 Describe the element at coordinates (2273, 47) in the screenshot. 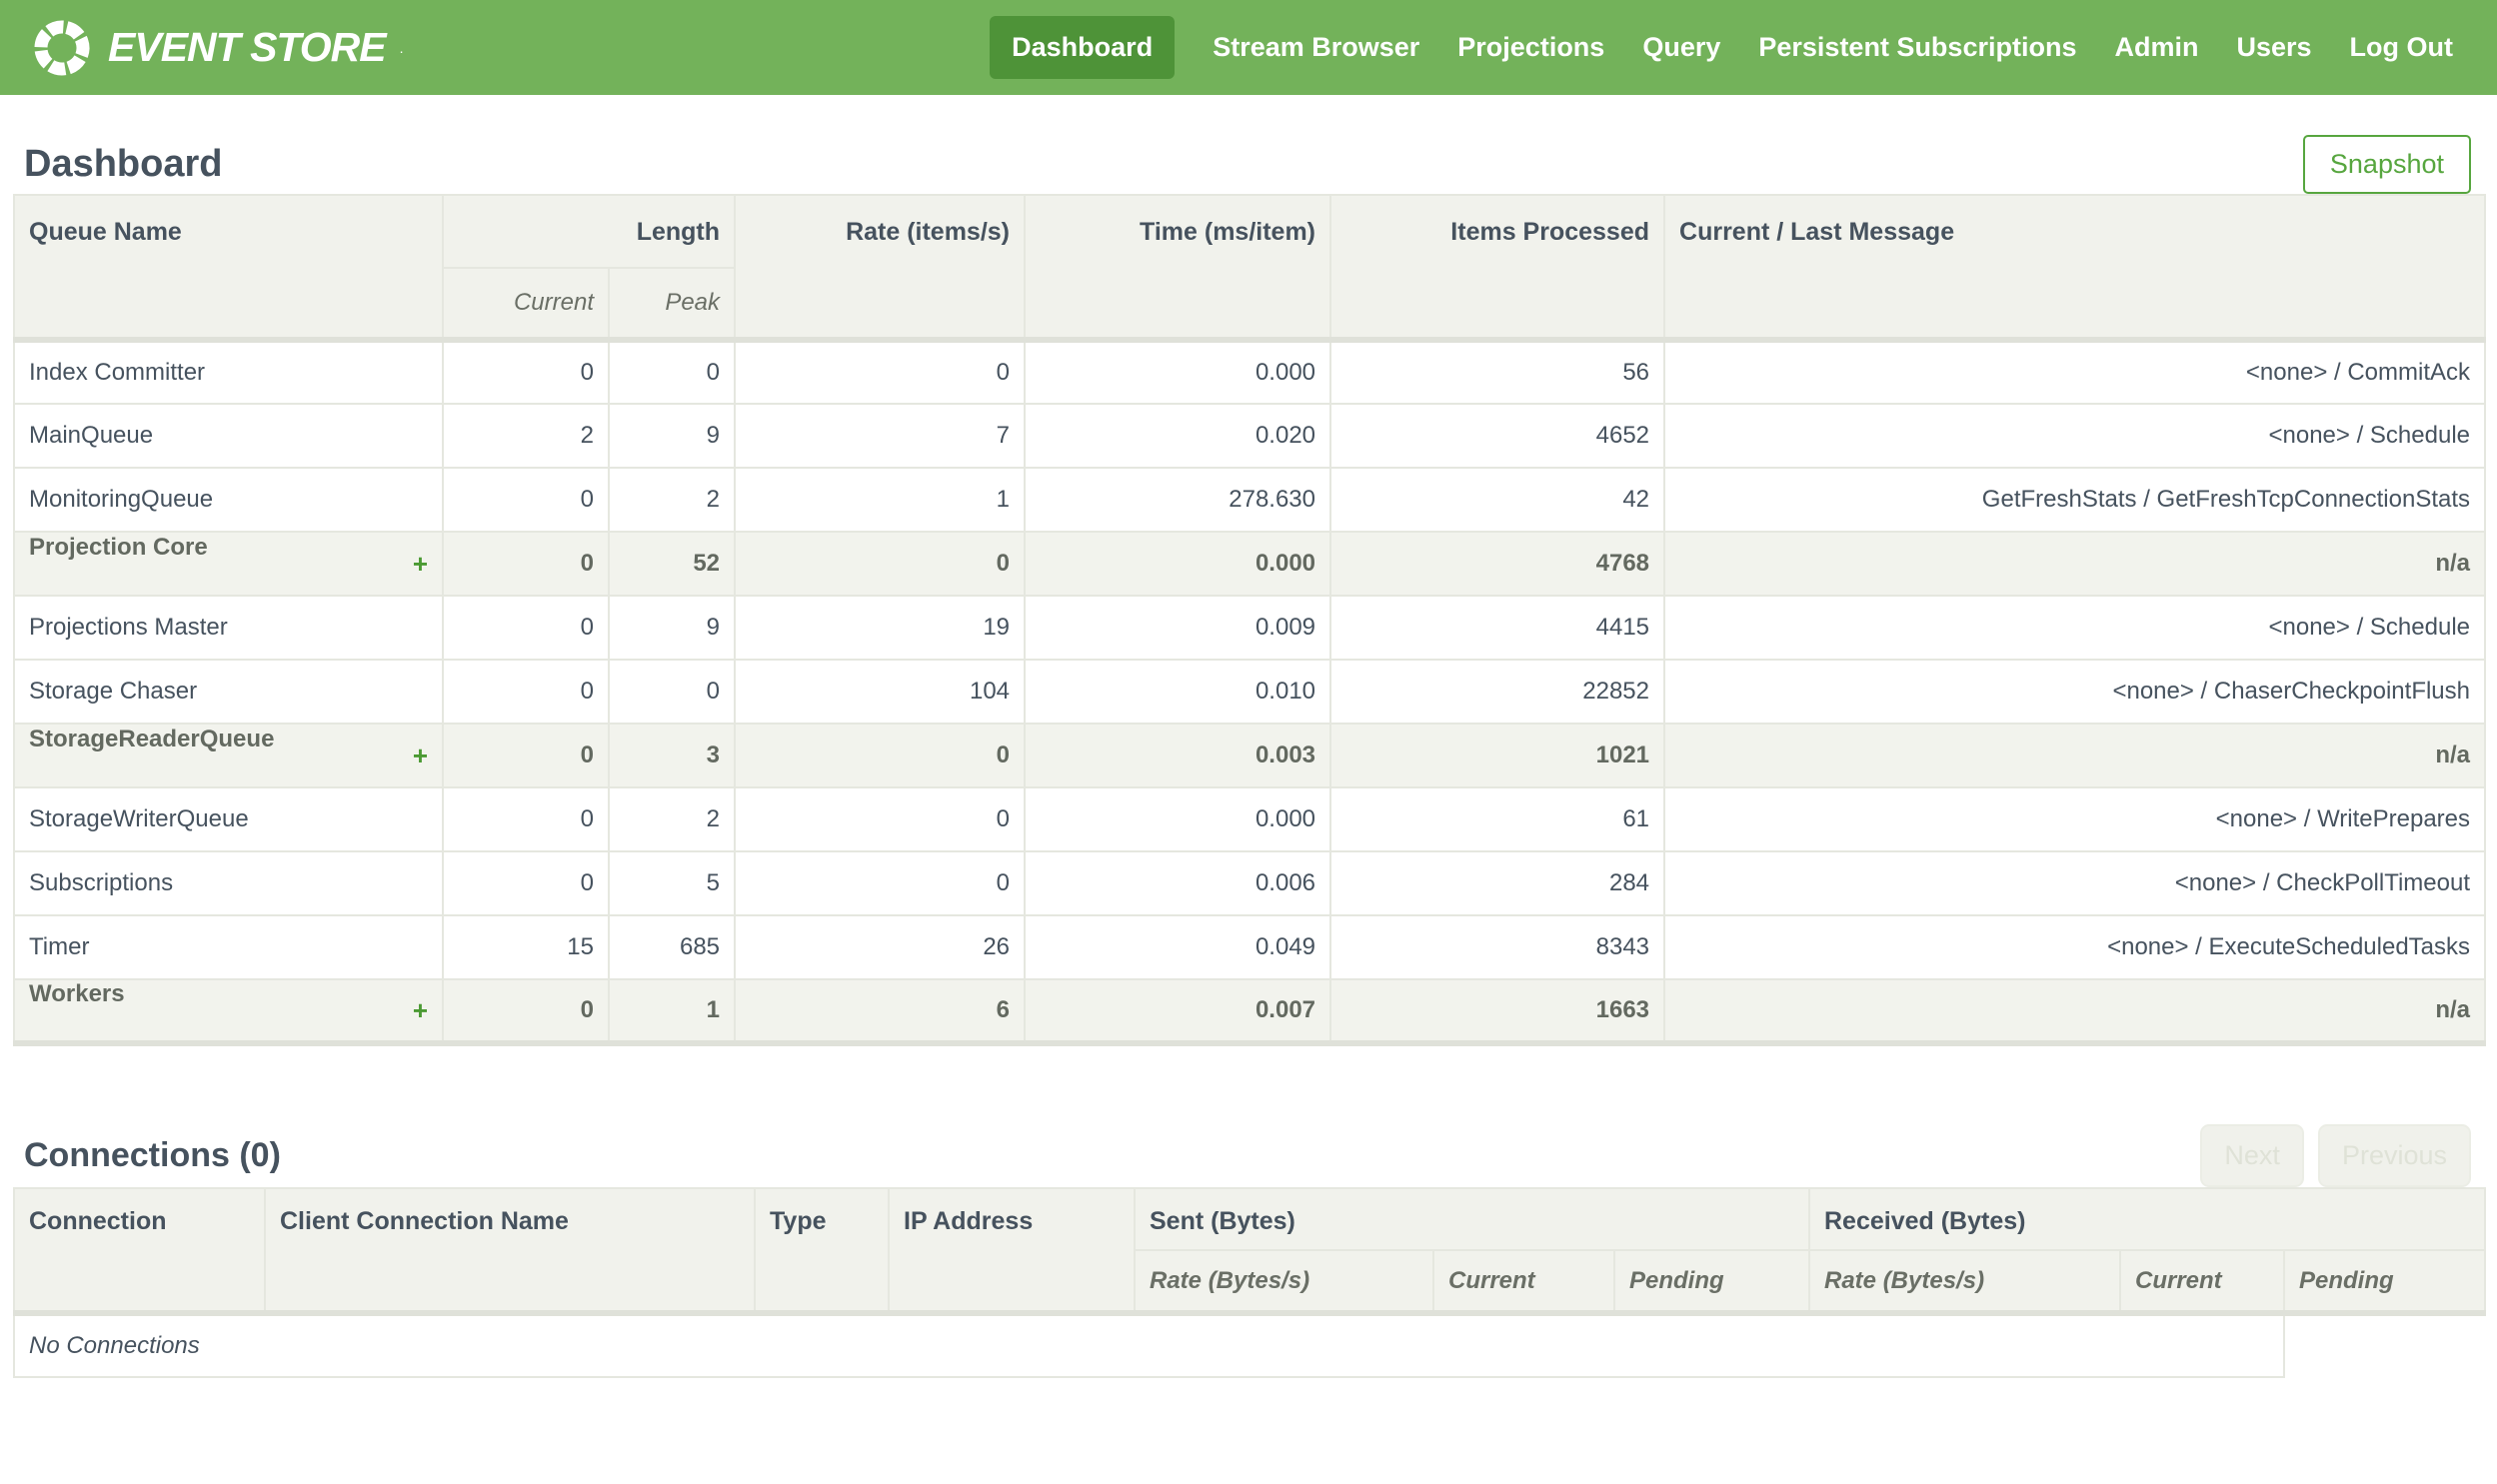

I see `nav-item-users: Users` at that location.